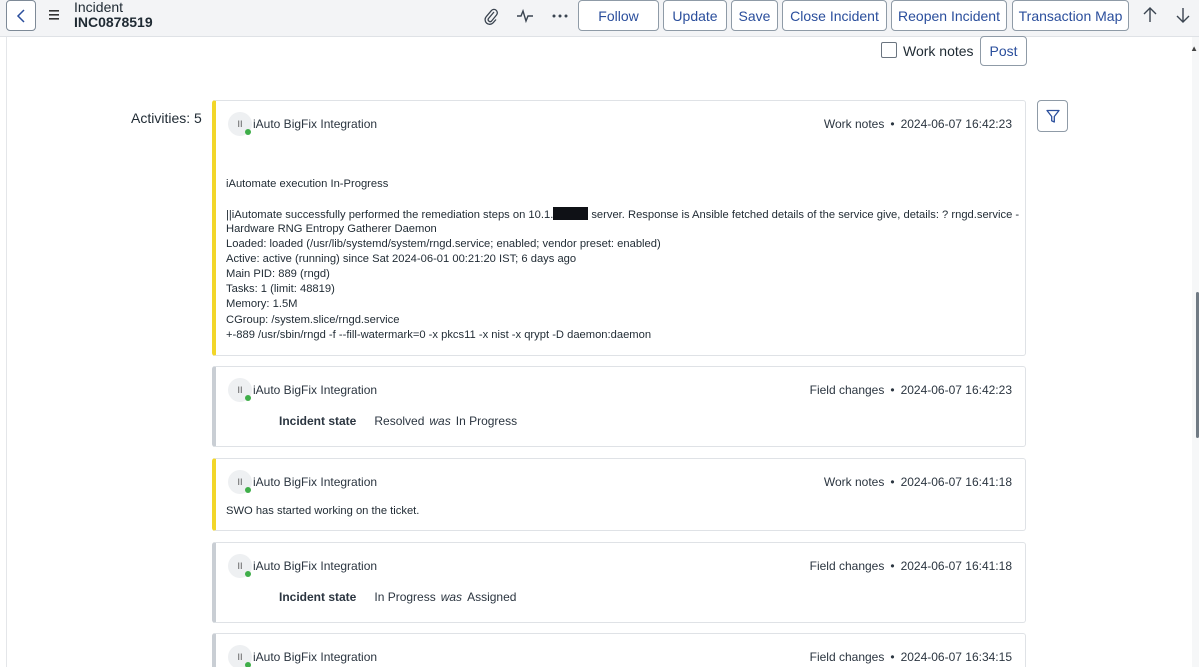 The height and width of the screenshot is (667, 1199). Describe the element at coordinates (113, 22) in the screenshot. I see `record-number: INC0878519` at that location.